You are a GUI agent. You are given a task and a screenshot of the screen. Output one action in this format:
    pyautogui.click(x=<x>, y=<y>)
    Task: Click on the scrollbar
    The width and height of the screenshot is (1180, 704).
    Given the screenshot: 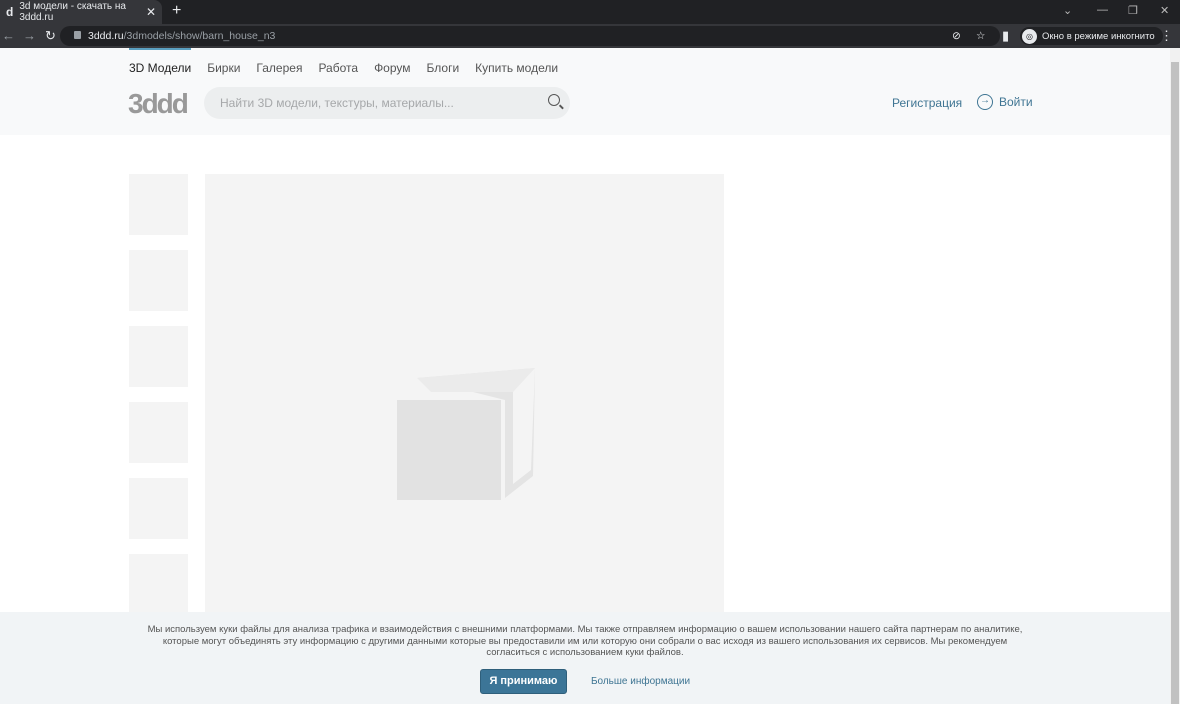 What is the action you would take?
    pyautogui.click(x=1175, y=376)
    